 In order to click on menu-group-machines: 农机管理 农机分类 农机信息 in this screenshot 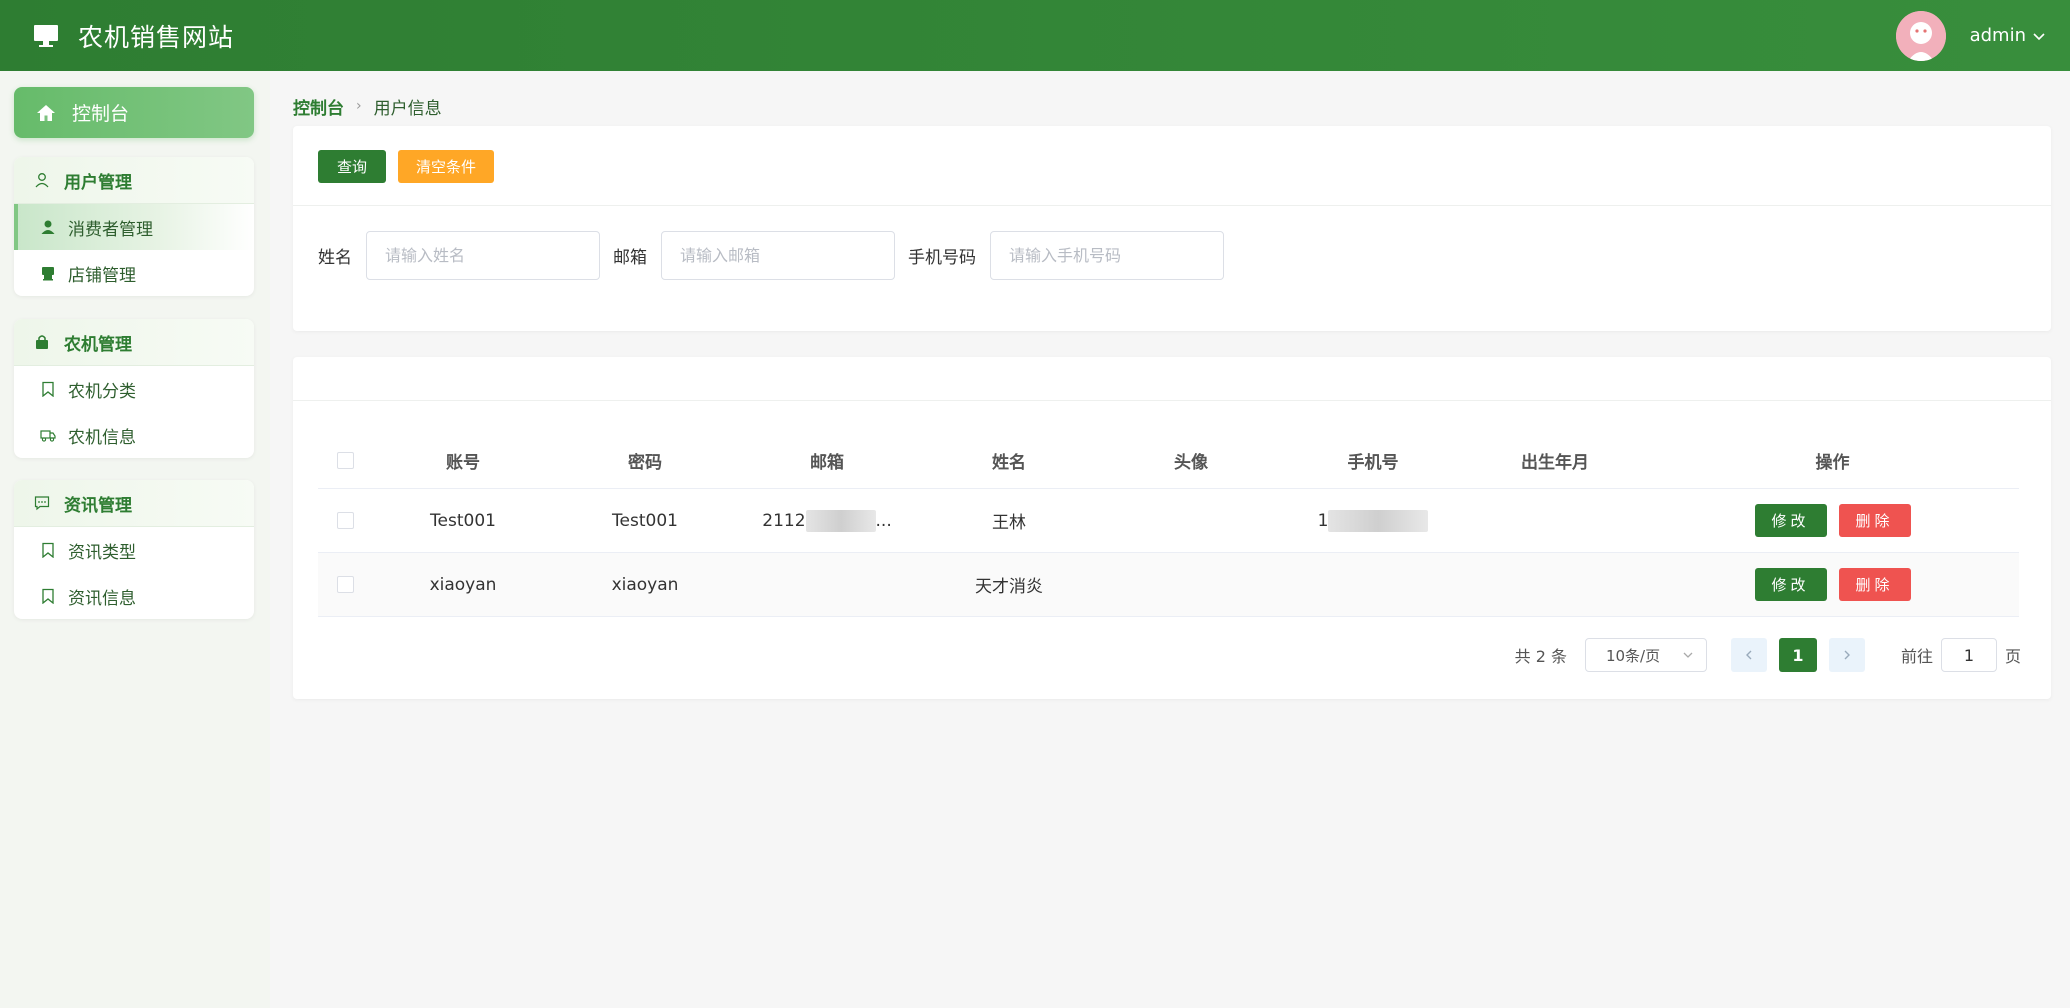, I will do `click(134, 388)`.